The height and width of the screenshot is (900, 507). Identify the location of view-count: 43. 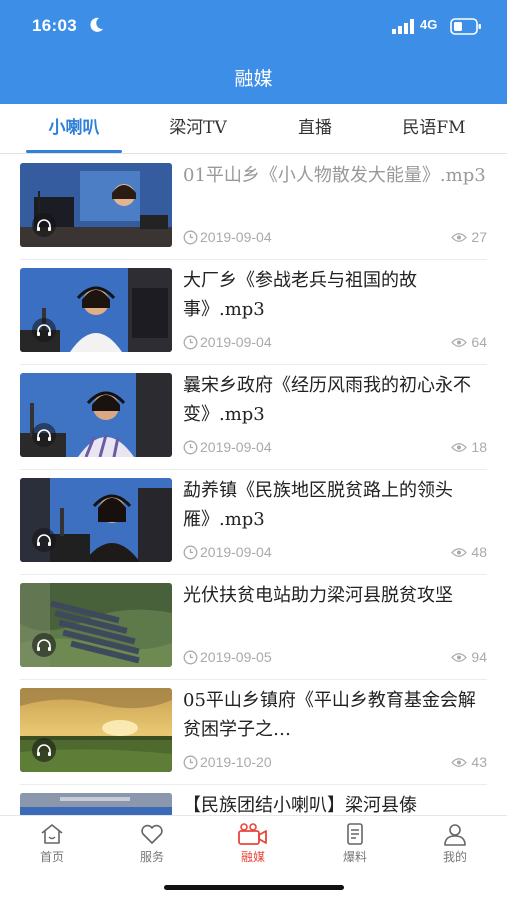
(479, 762).